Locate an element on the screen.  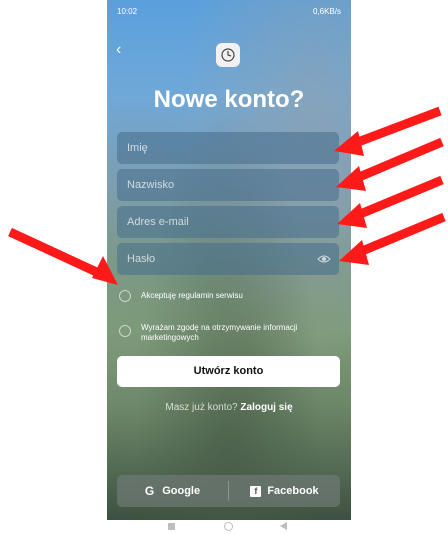
google-button: G Google is located at coordinates (172, 491).